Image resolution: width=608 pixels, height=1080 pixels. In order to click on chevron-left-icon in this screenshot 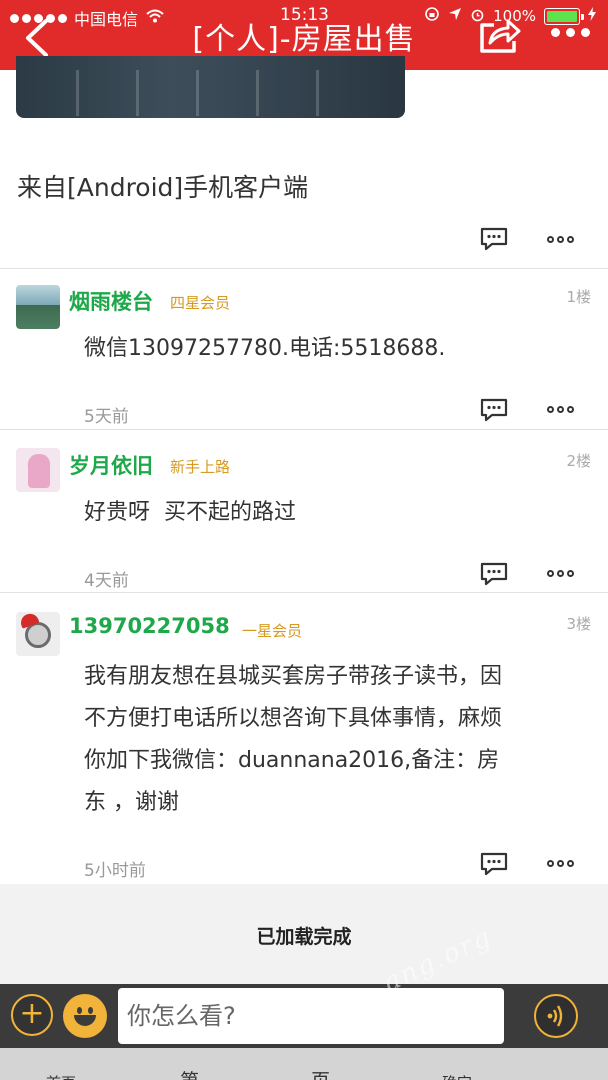, I will do `click(37, 38)`.